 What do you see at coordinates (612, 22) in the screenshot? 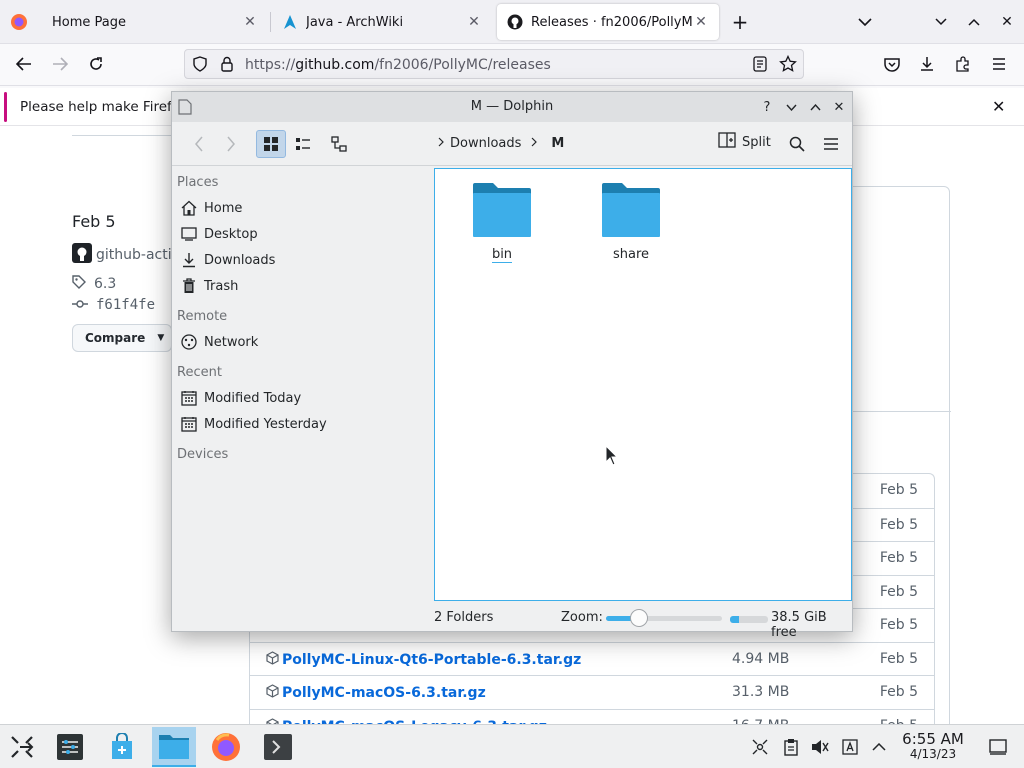
I see `tab-title: Releases · fn2006/PollyMC` at bounding box center [612, 22].